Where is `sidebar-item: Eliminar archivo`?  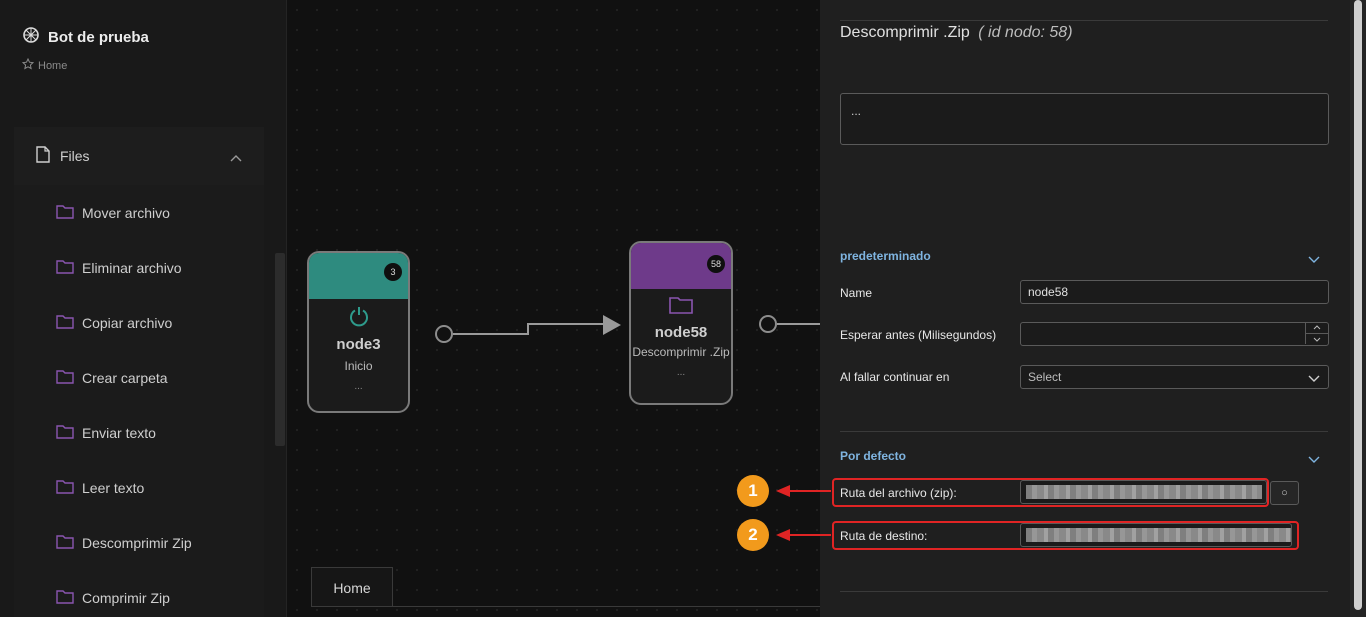 sidebar-item: Eliminar archivo is located at coordinates (139, 267).